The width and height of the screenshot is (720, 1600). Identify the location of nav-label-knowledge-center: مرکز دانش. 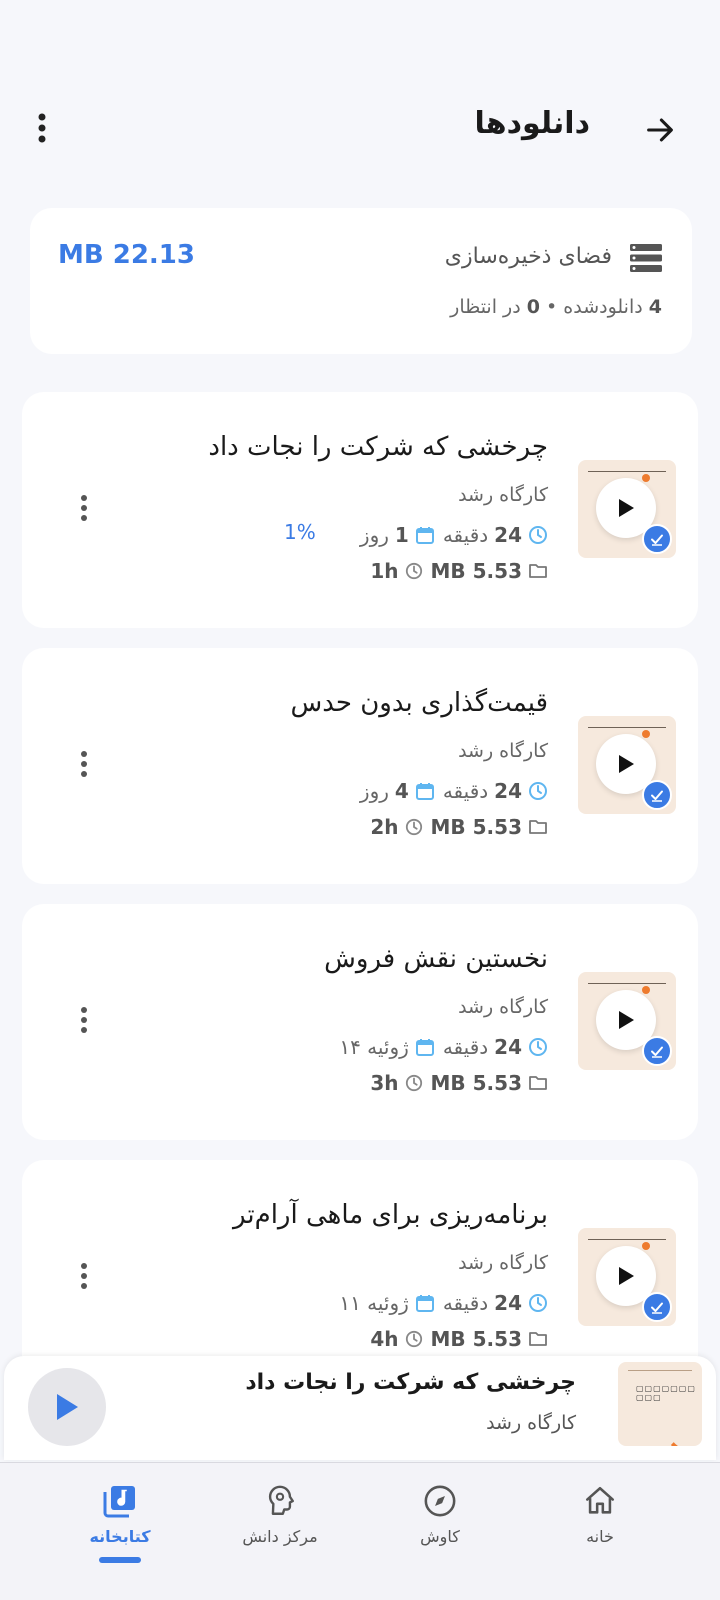
(280, 1536).